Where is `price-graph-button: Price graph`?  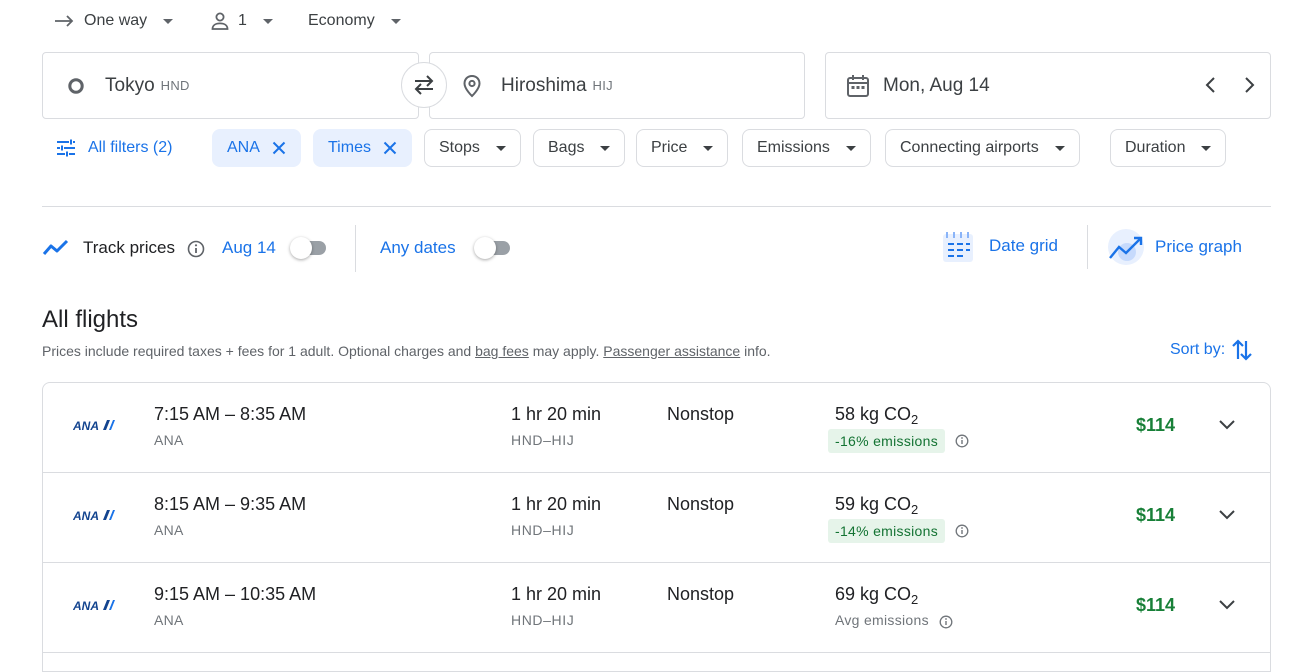
price-graph-button: Price graph is located at coordinates (1174, 247).